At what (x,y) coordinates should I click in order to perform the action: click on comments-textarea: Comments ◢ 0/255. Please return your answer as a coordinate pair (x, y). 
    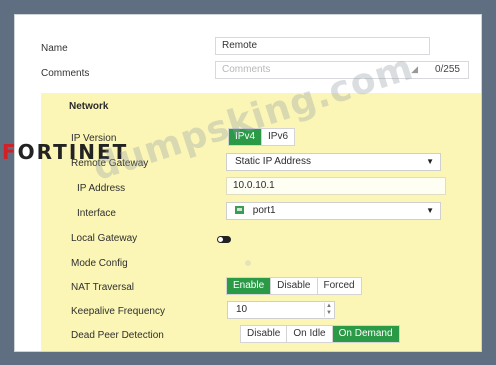
    Looking at the image, I should click on (342, 70).